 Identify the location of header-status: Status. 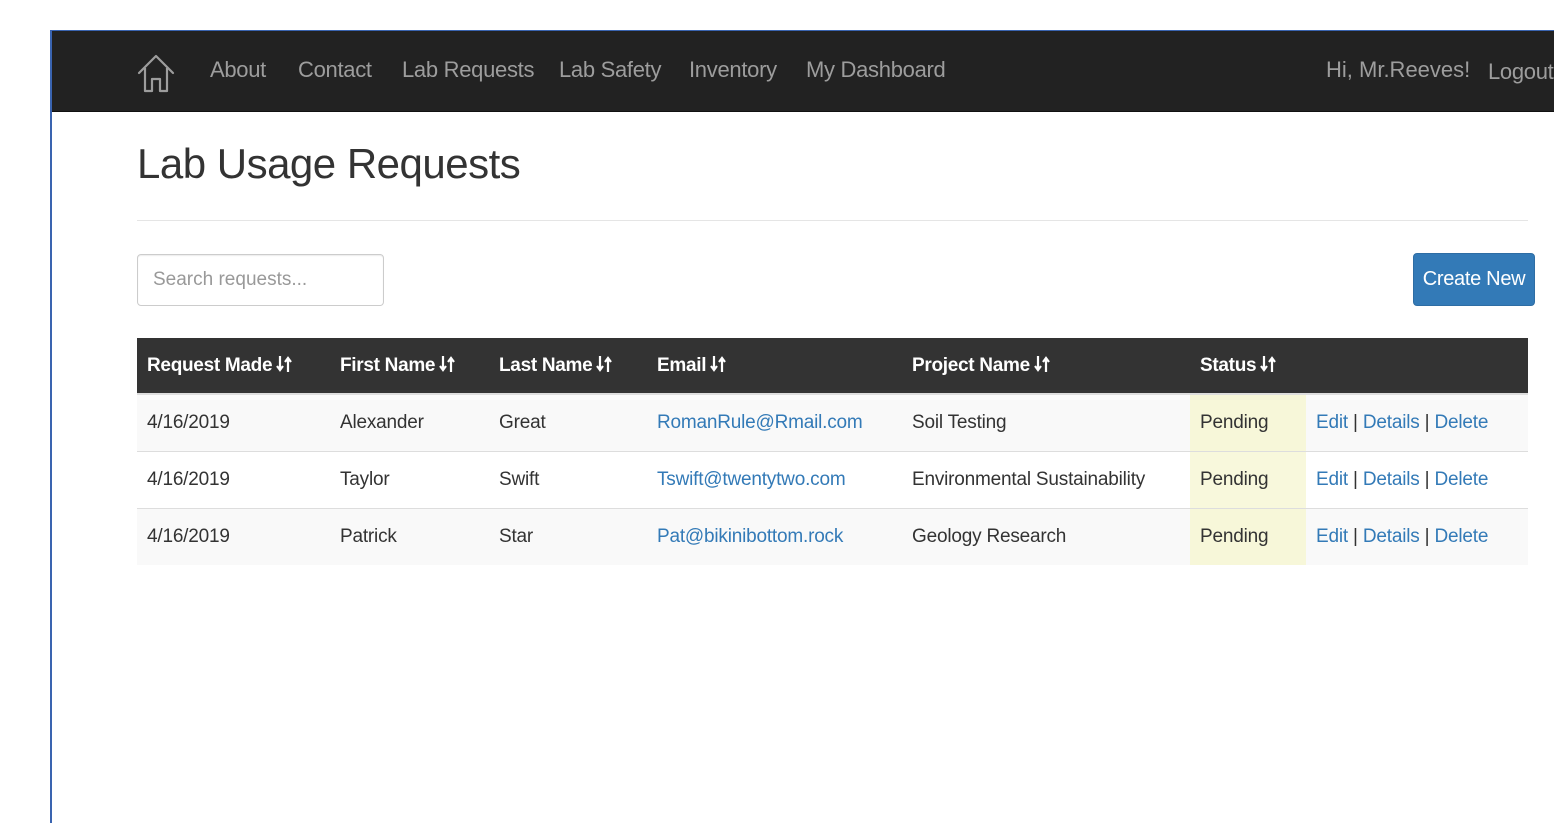
(1248, 366).